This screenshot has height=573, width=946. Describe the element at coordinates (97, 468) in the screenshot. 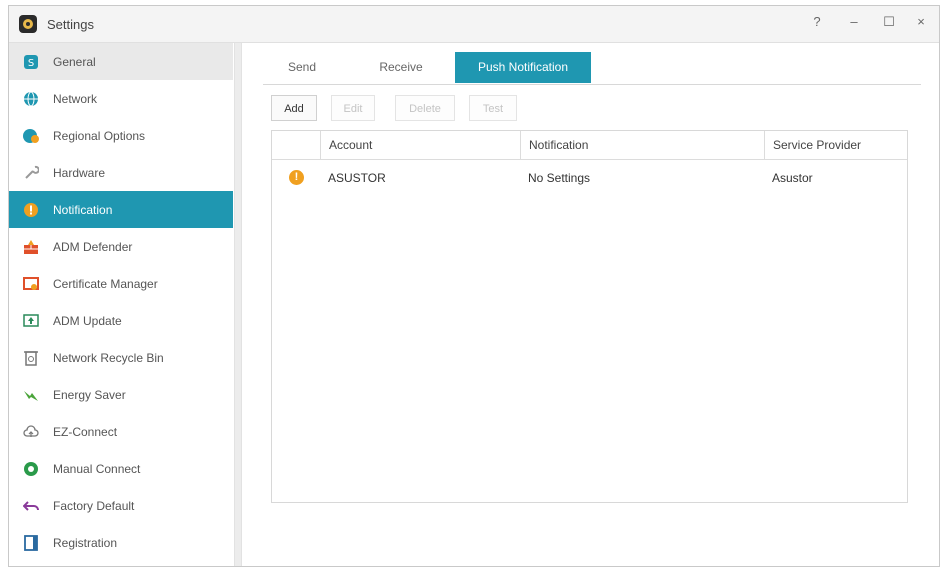

I see `sidebar-item-label: Manual Connect` at that location.